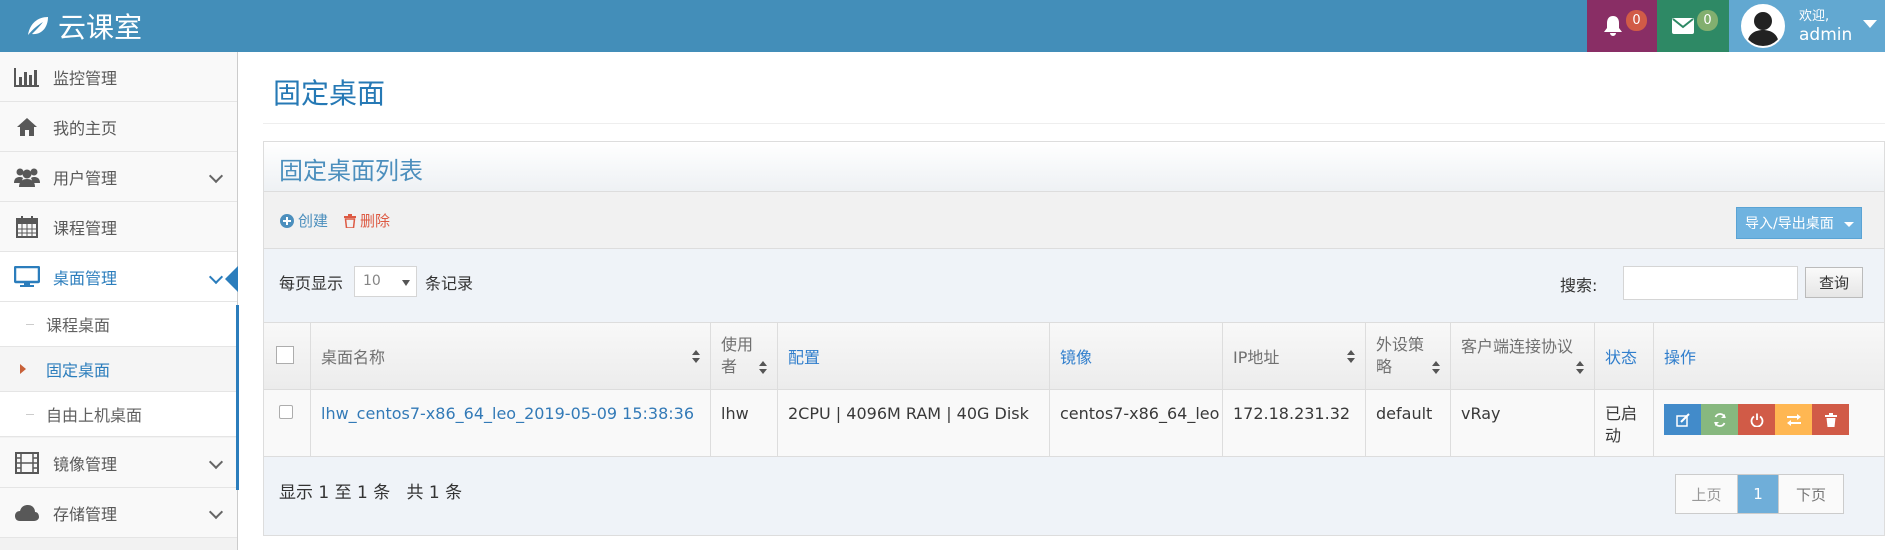 The width and height of the screenshot is (1885, 550). What do you see at coordinates (735, 413) in the screenshot?
I see `desktop-user: lhw` at bounding box center [735, 413].